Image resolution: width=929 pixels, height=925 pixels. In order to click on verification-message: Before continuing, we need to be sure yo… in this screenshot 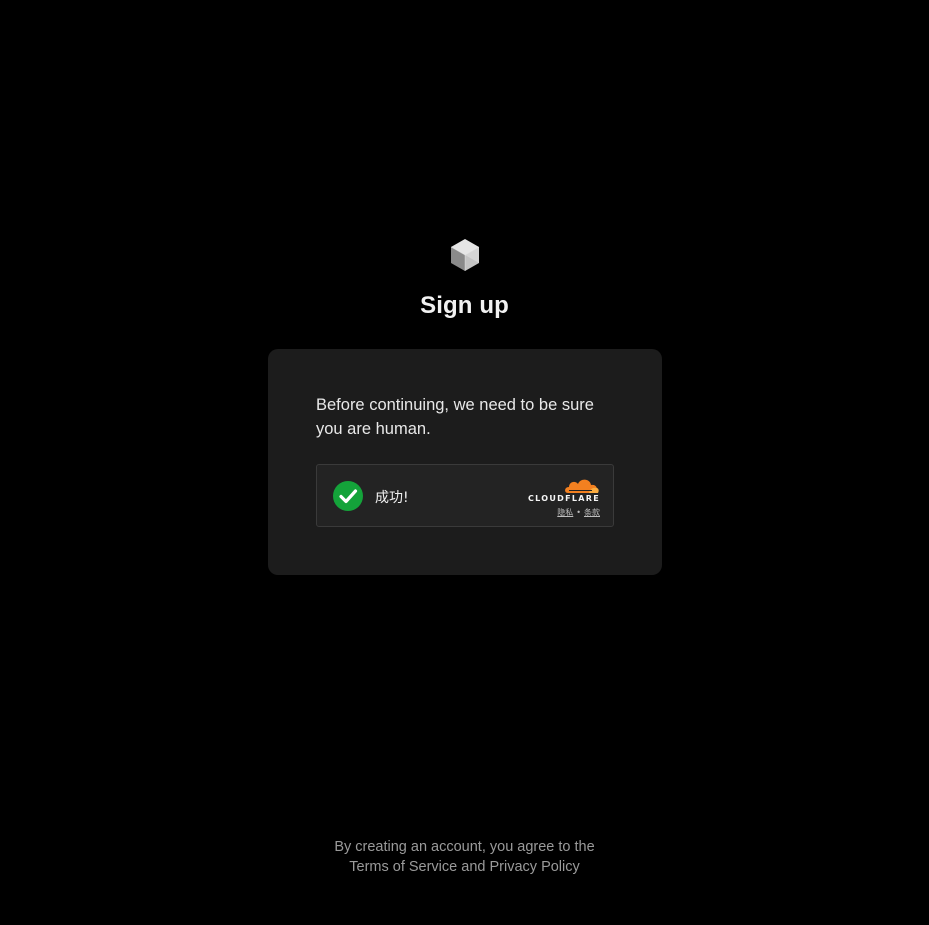, I will do `click(455, 417)`.